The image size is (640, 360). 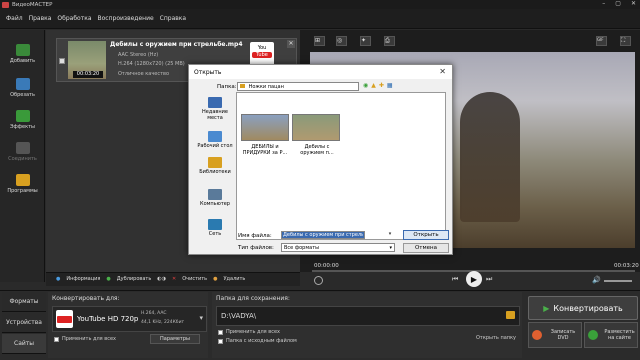 I want to click on crop-icon: ⊞, so click(x=319, y=41).